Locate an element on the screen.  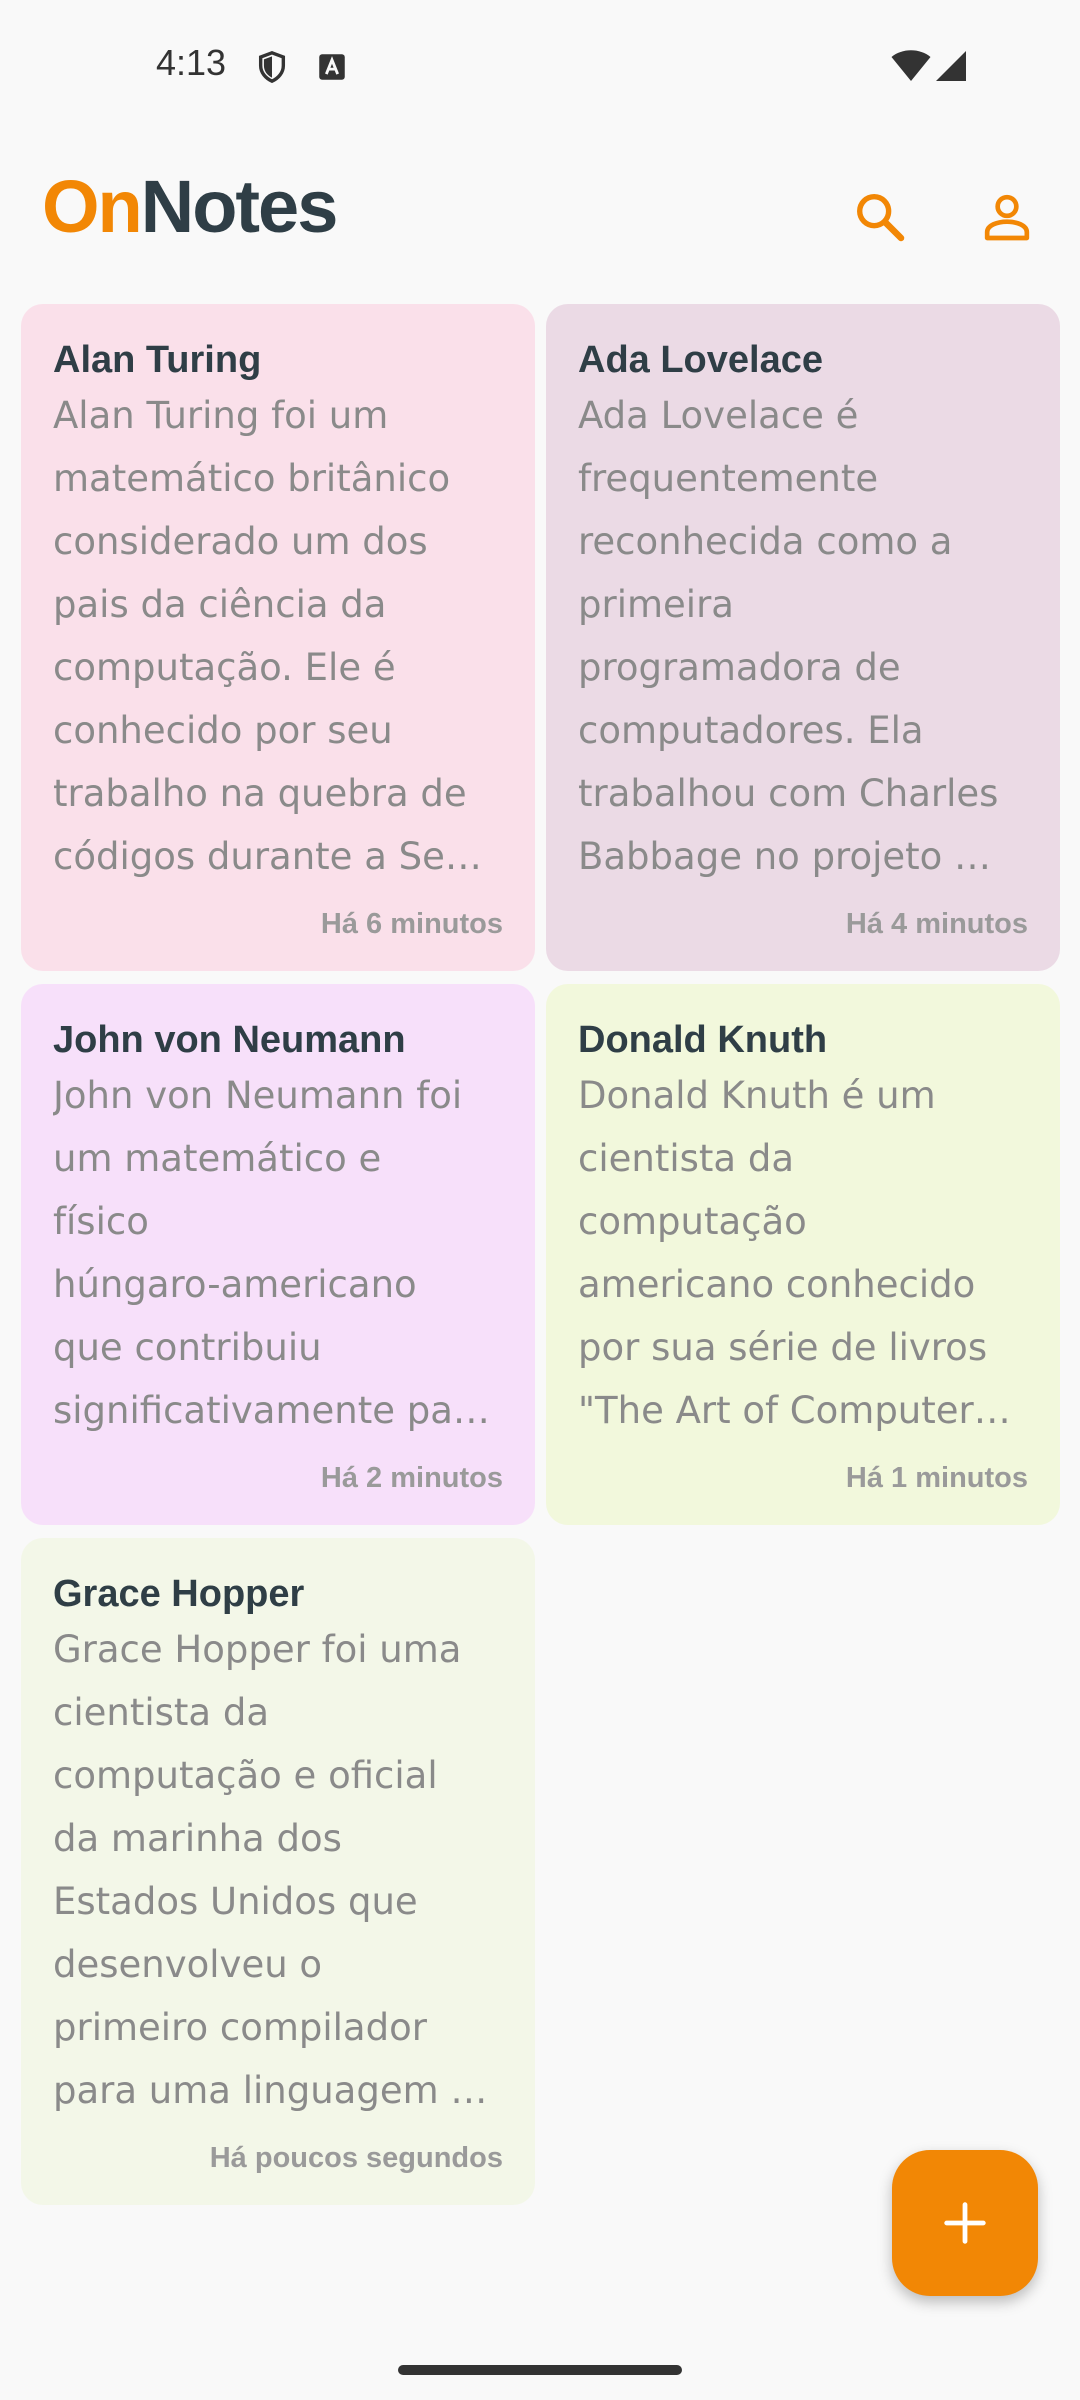
note-body-line: desenvolveu o is located at coordinates (188, 1964).